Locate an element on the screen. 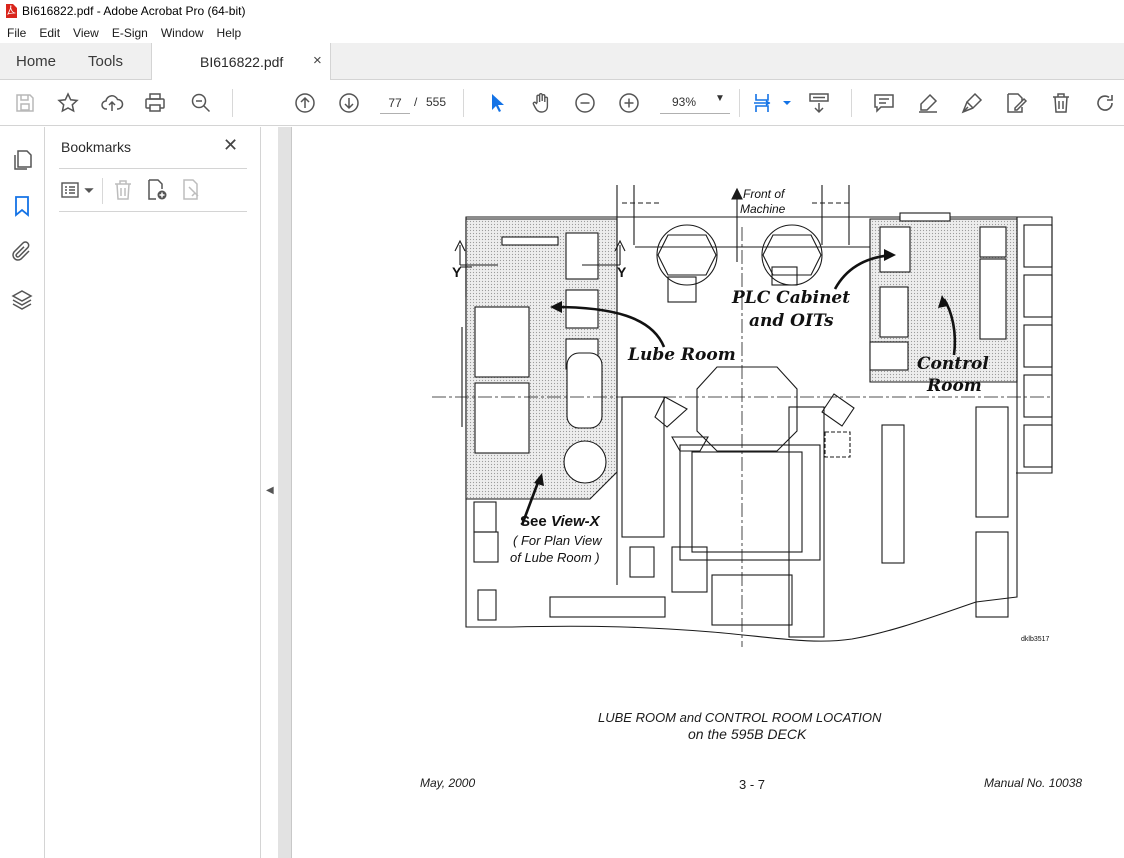 Image resolution: width=1124 pixels, height=858 pixels. figure-caption-subtitle: on the 595B DECK is located at coordinates (747, 734).